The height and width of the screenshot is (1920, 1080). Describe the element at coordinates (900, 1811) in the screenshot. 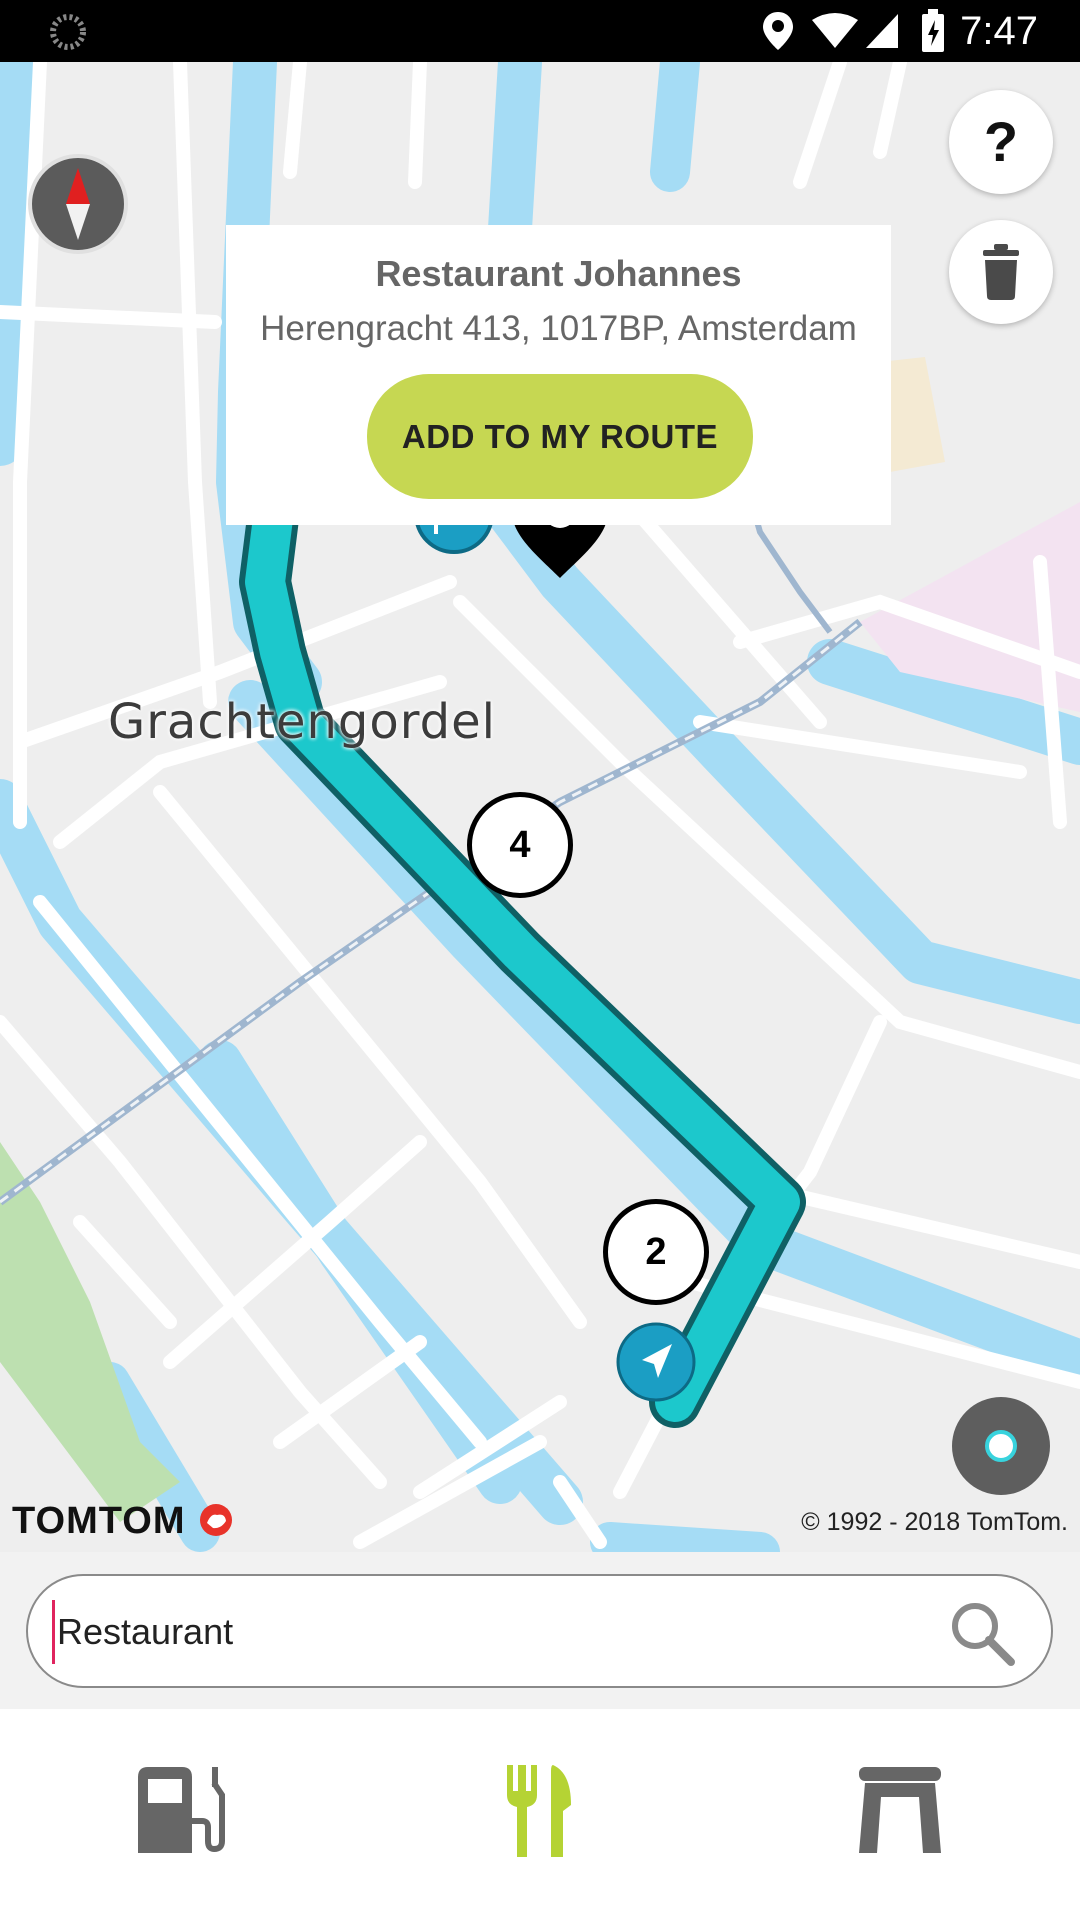

I see `parking-garage-icon` at that location.